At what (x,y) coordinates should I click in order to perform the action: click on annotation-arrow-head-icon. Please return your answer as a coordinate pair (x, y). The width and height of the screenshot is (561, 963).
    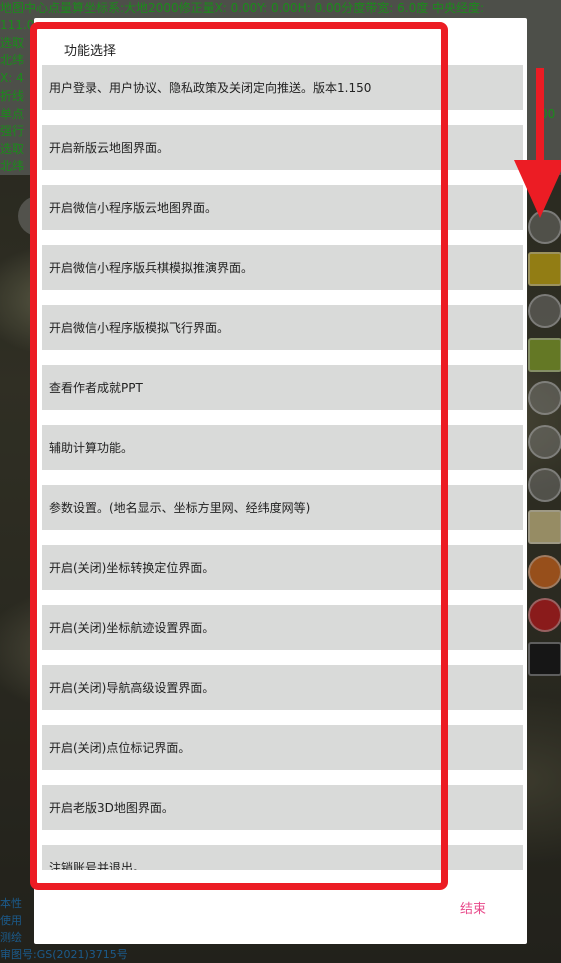
    Looking at the image, I should click on (537, 189).